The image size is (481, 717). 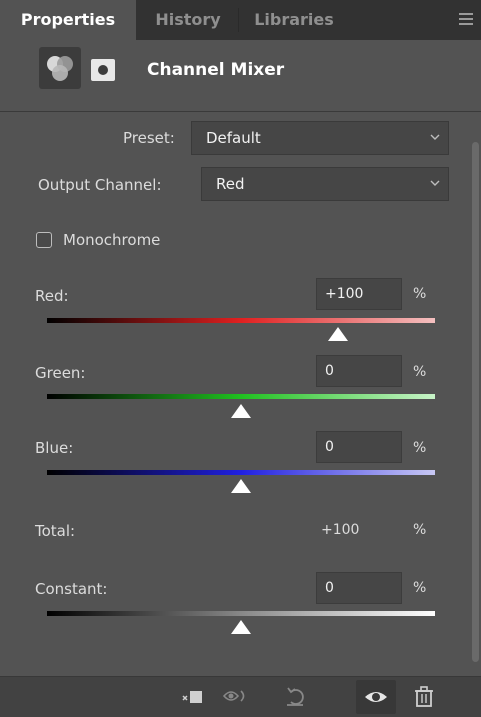 I want to click on header-divider, so click(x=240, y=111).